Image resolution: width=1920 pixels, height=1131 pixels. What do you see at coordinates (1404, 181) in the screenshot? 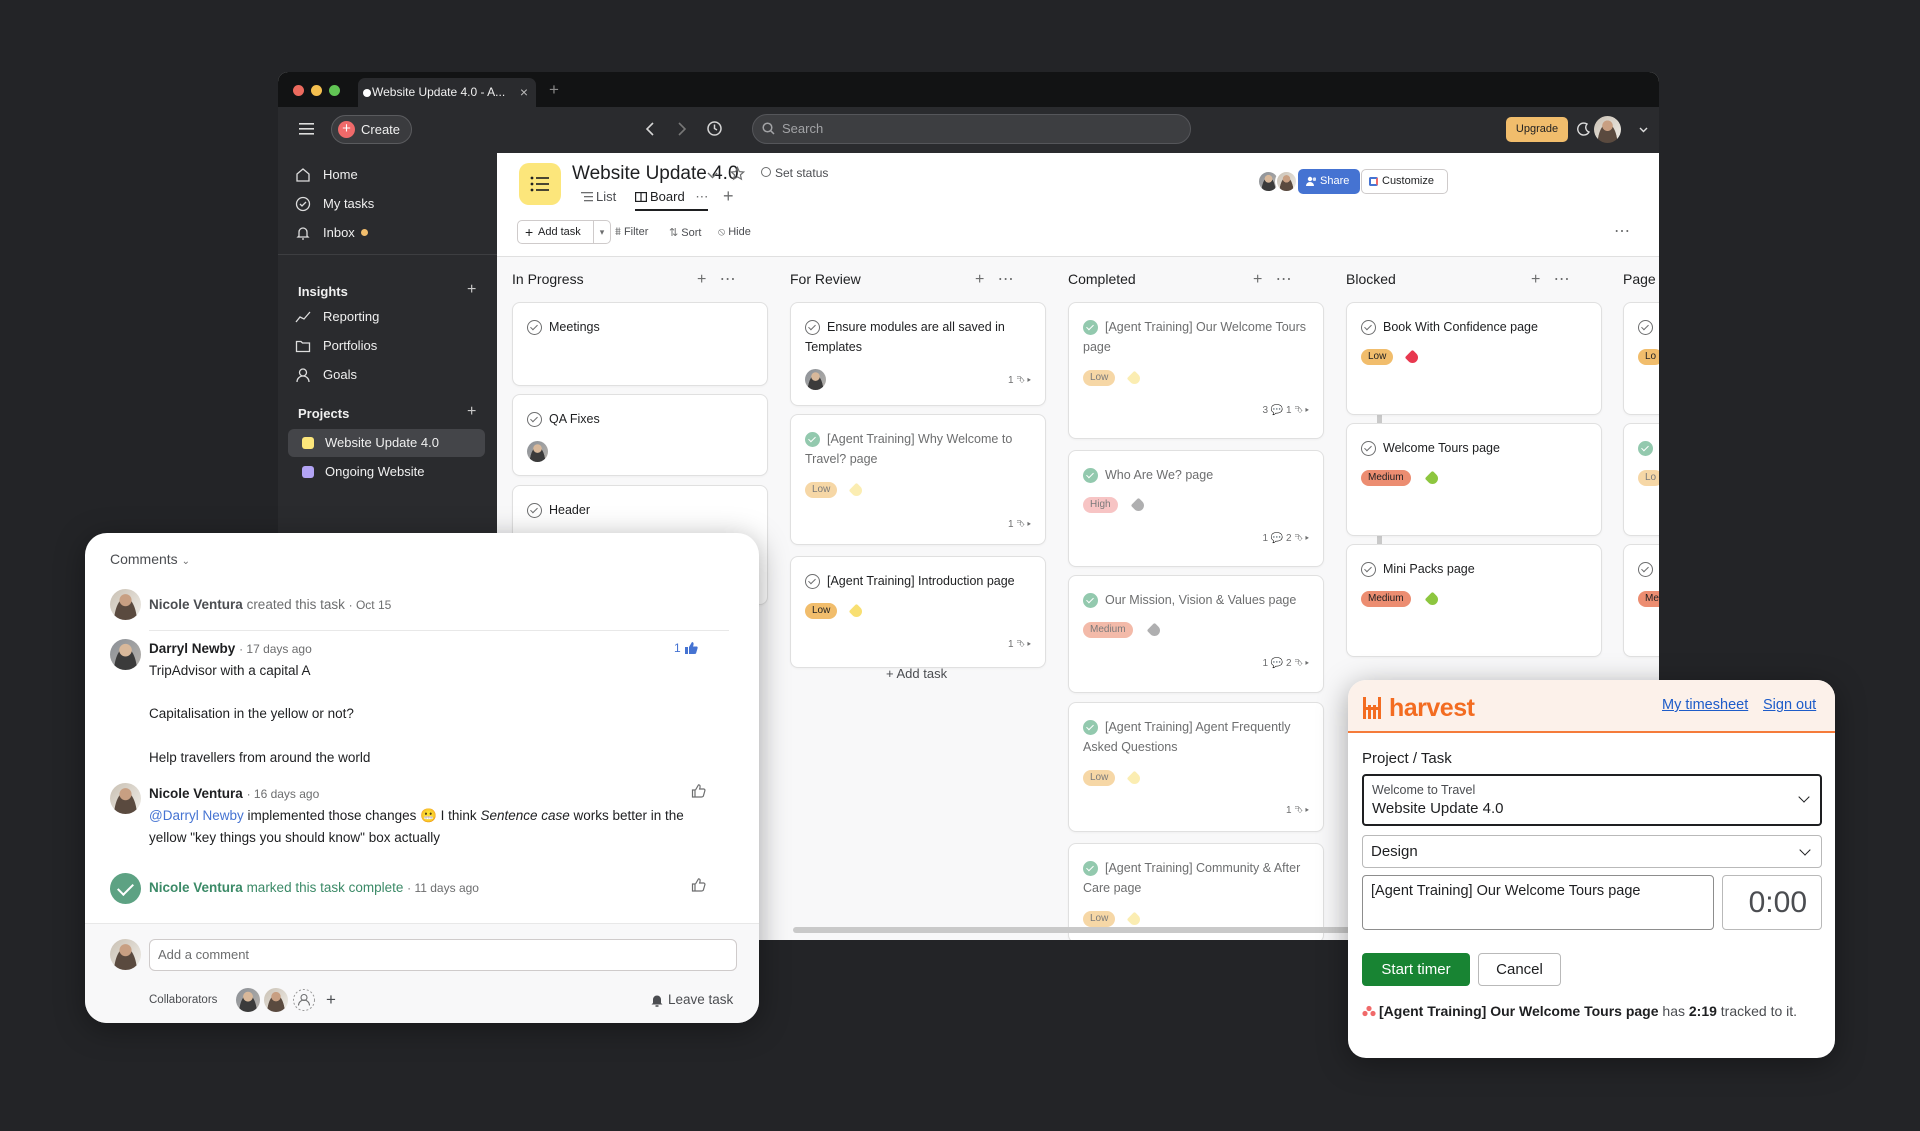
I see `customize-button: Customize` at bounding box center [1404, 181].